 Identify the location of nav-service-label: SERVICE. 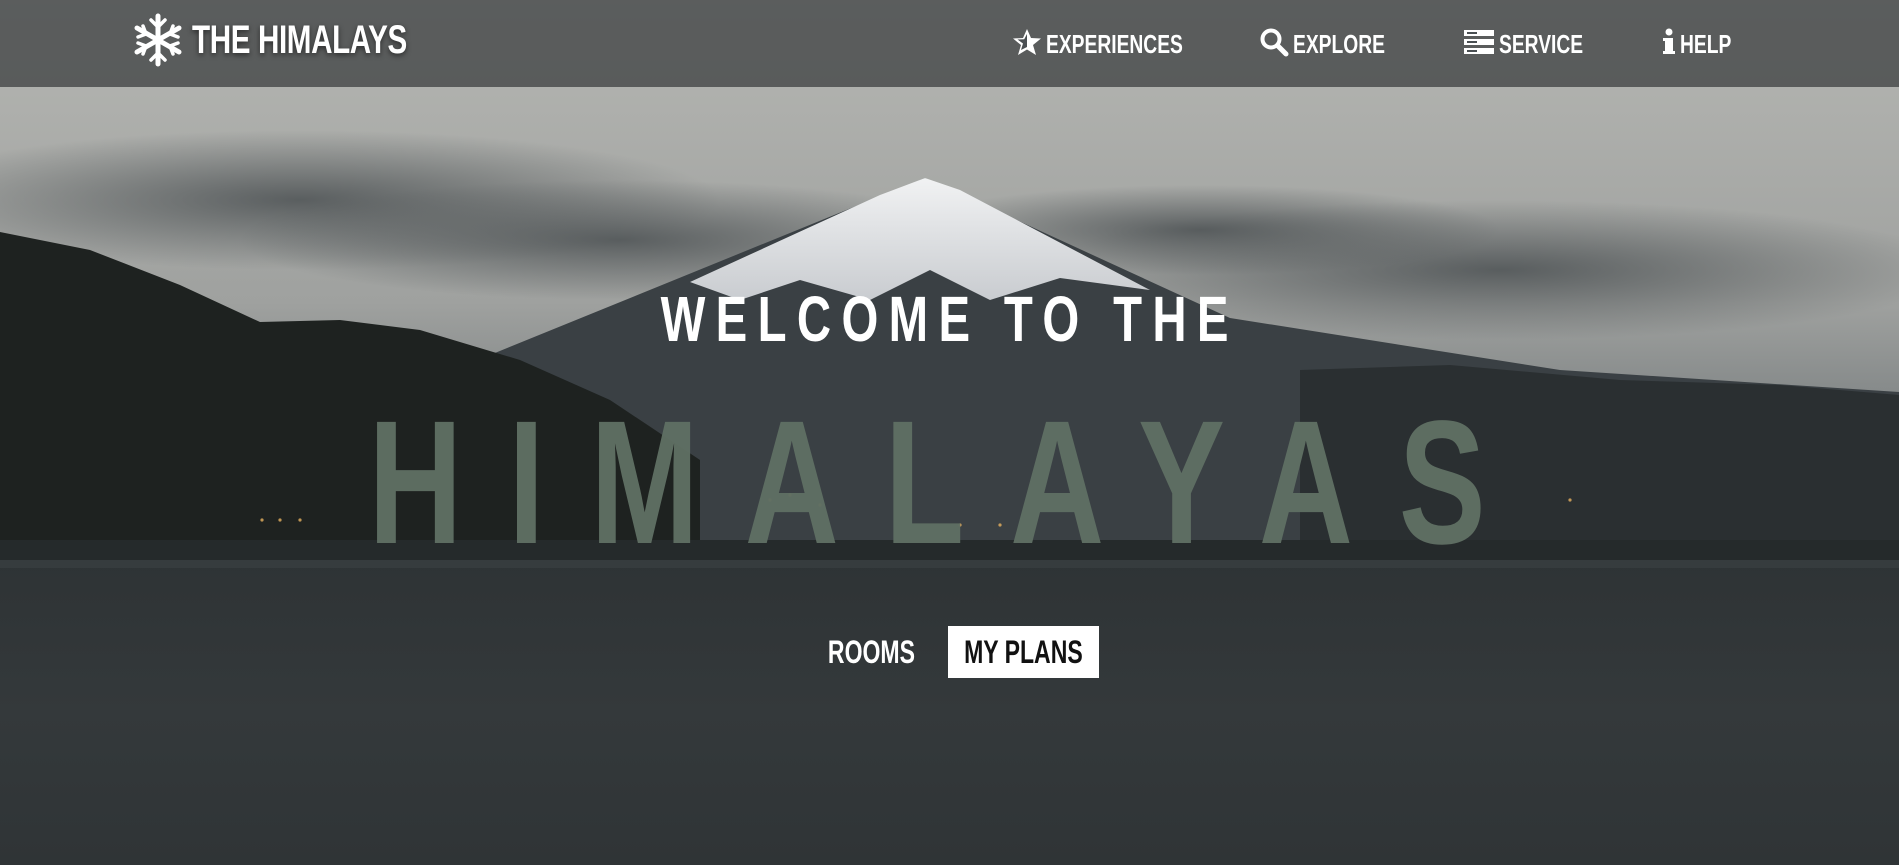
(1541, 43).